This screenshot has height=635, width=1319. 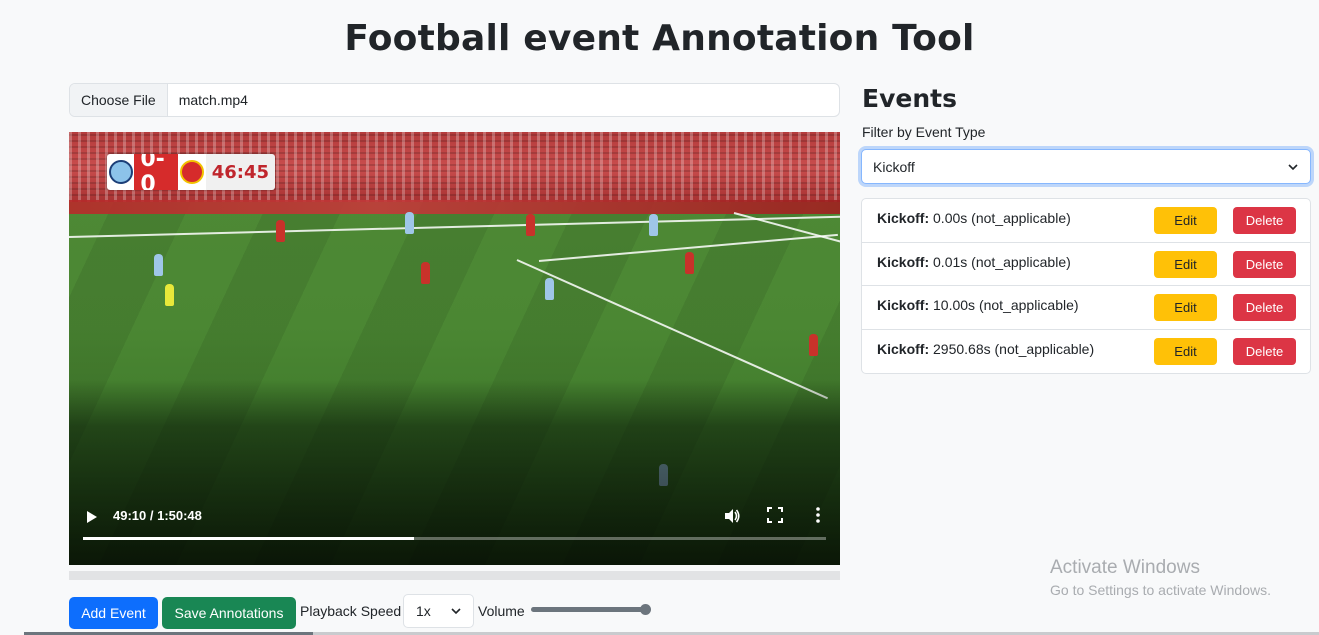 What do you see at coordinates (924, 132) in the screenshot?
I see `filter-label: Filter by Event Type` at bounding box center [924, 132].